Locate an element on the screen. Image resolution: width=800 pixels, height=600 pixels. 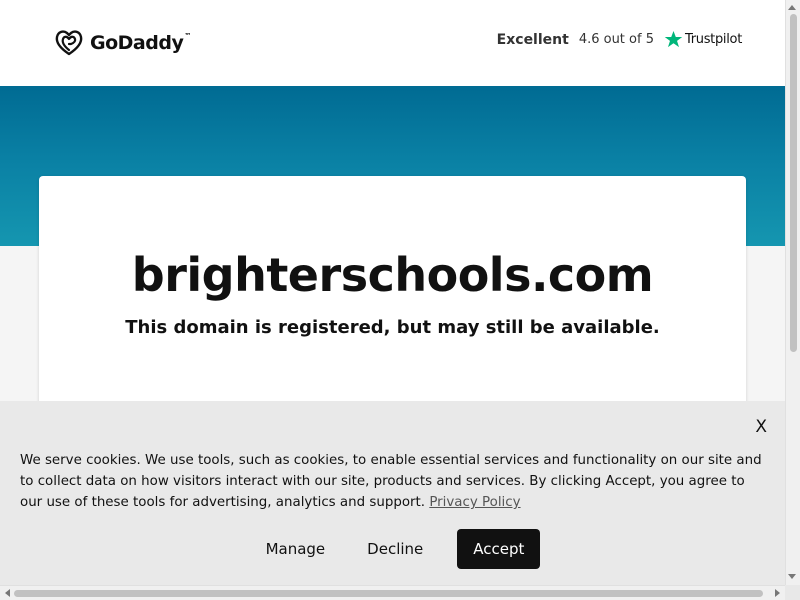
cookie-actions: Manage Decline Accept is located at coordinates (392, 549).